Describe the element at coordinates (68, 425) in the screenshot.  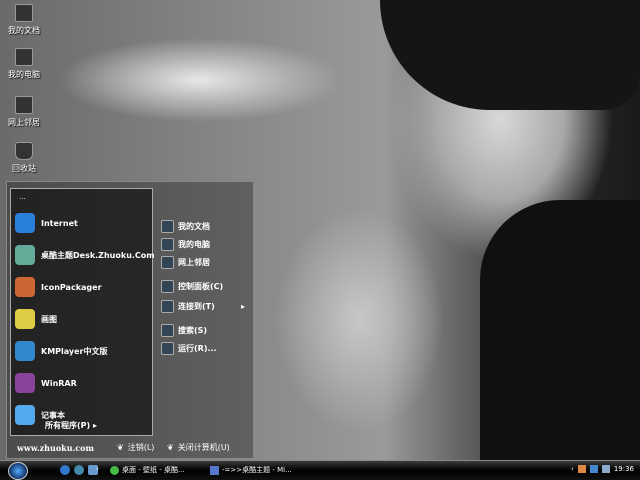
I see `label: 所有程序(P)` at that location.